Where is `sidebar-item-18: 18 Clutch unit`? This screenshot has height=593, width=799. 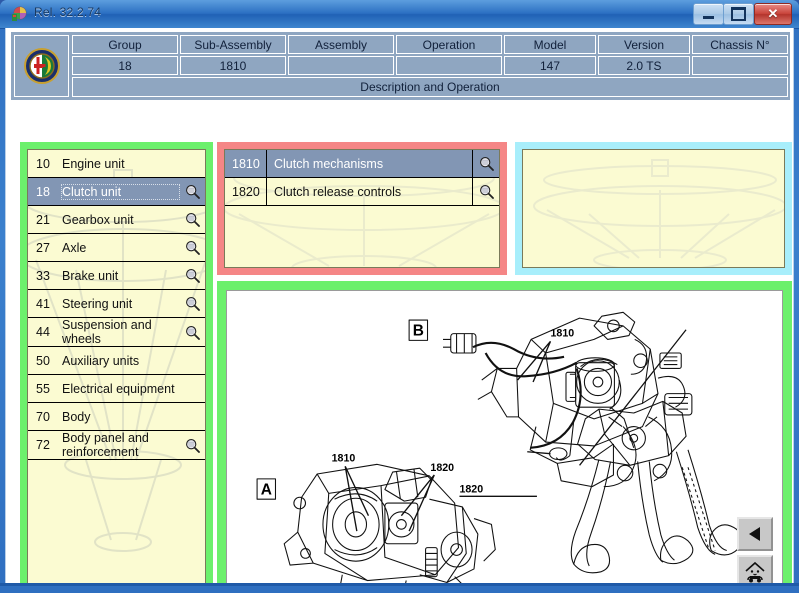
sidebar-item-18: 18 Clutch unit is located at coordinates (116, 192).